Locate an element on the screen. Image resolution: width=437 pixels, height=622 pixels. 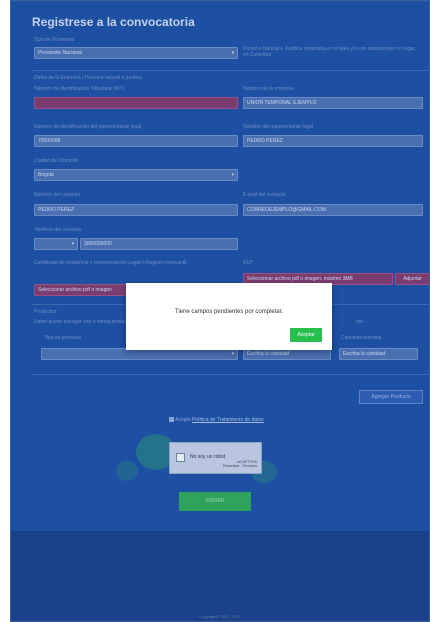
alert-message: Tiene campos pendientes por completar. is located at coordinates (229, 312).